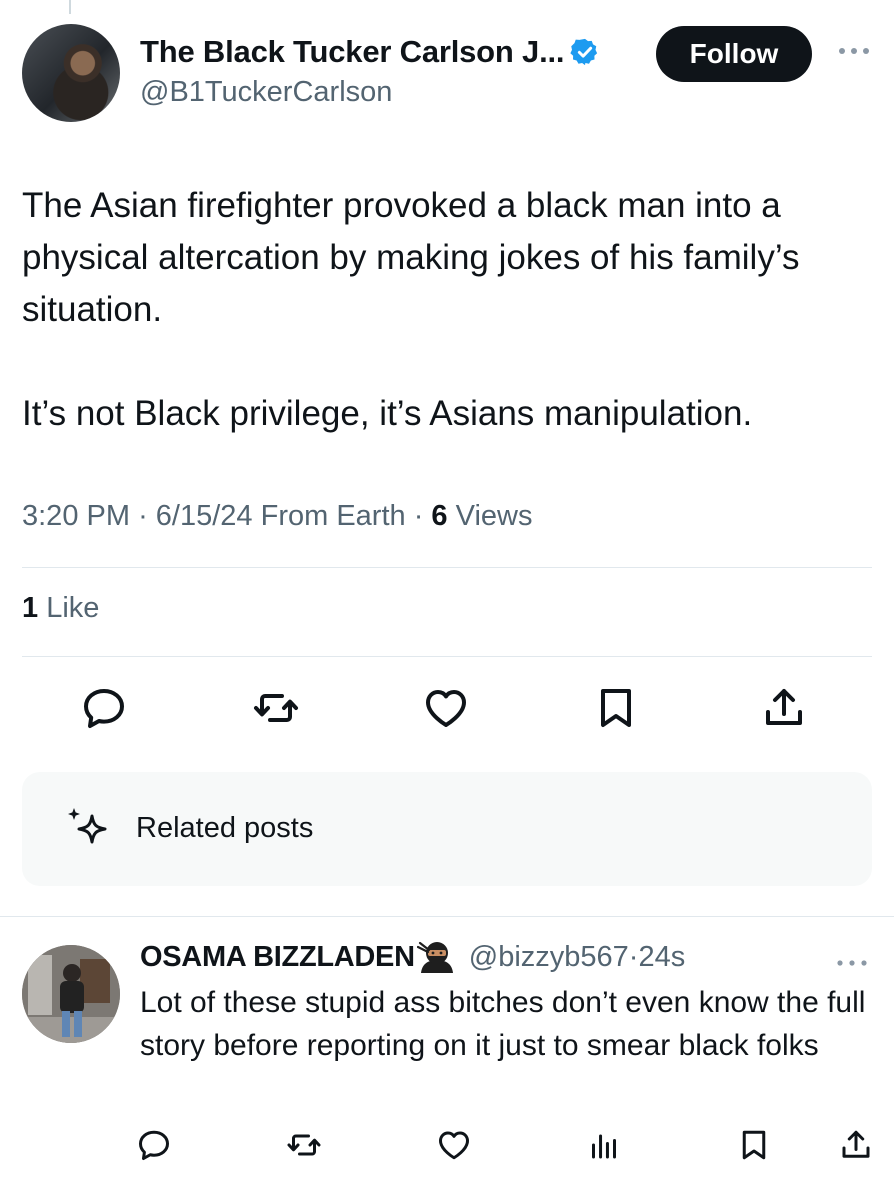  Describe the element at coordinates (734, 54) in the screenshot. I see `follow-button: Follow` at that location.